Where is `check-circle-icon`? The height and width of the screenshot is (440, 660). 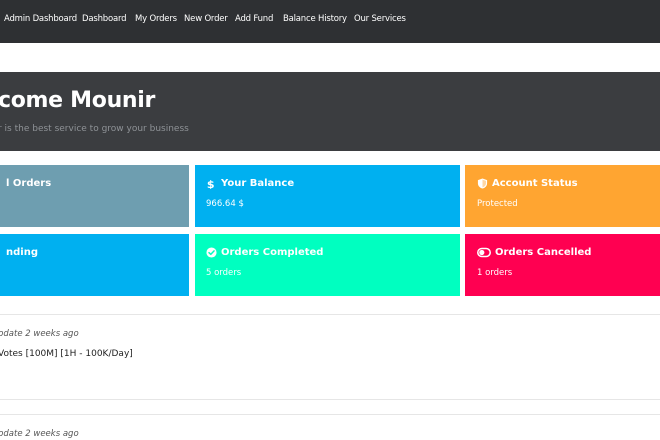
check-circle-icon is located at coordinates (211, 252).